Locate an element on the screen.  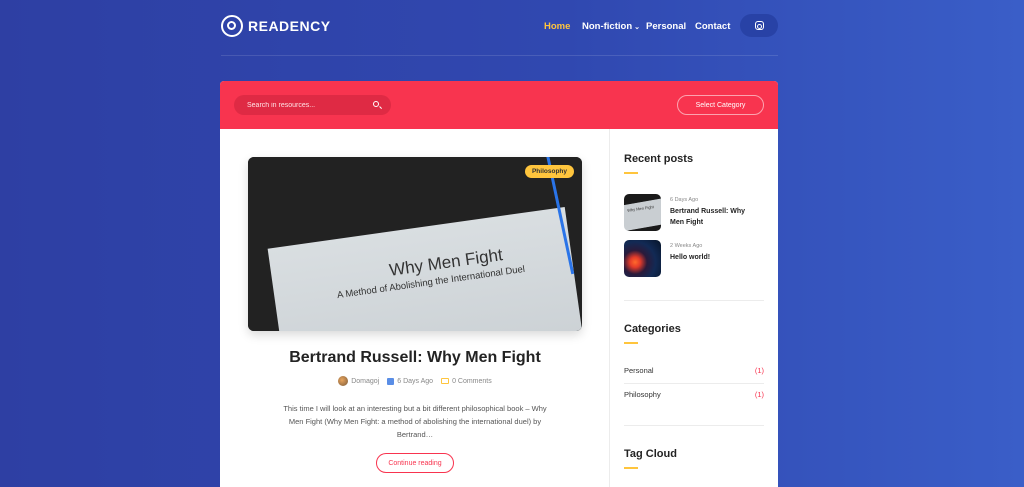
post-comments: 0 Comments is located at coordinates (466, 381).